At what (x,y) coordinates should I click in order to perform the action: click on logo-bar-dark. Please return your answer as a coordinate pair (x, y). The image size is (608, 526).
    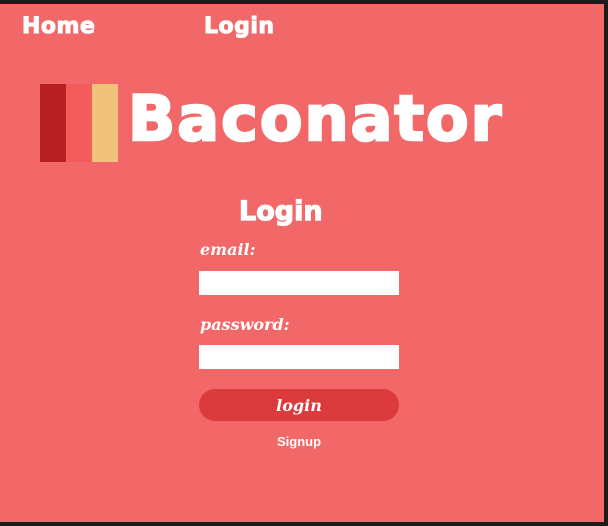
    Looking at the image, I should click on (53, 123).